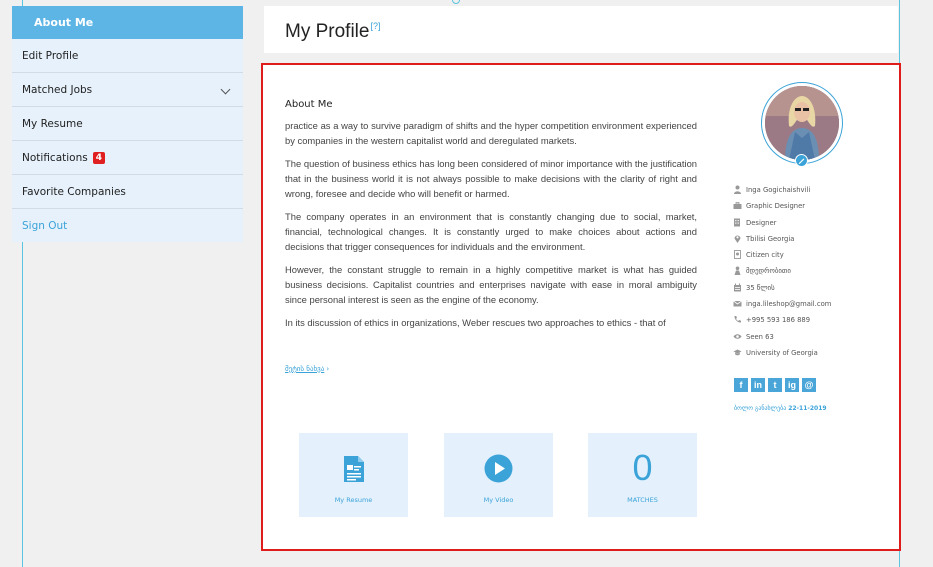  I want to click on twitter-icon: t, so click(775, 385).